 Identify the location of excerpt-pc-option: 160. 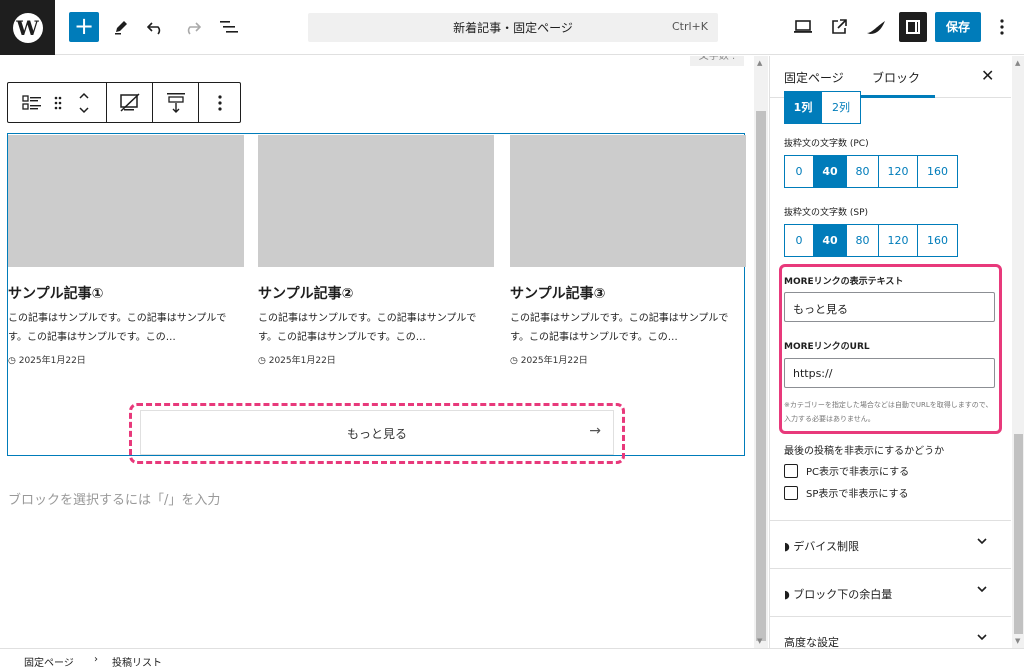
(937, 171).